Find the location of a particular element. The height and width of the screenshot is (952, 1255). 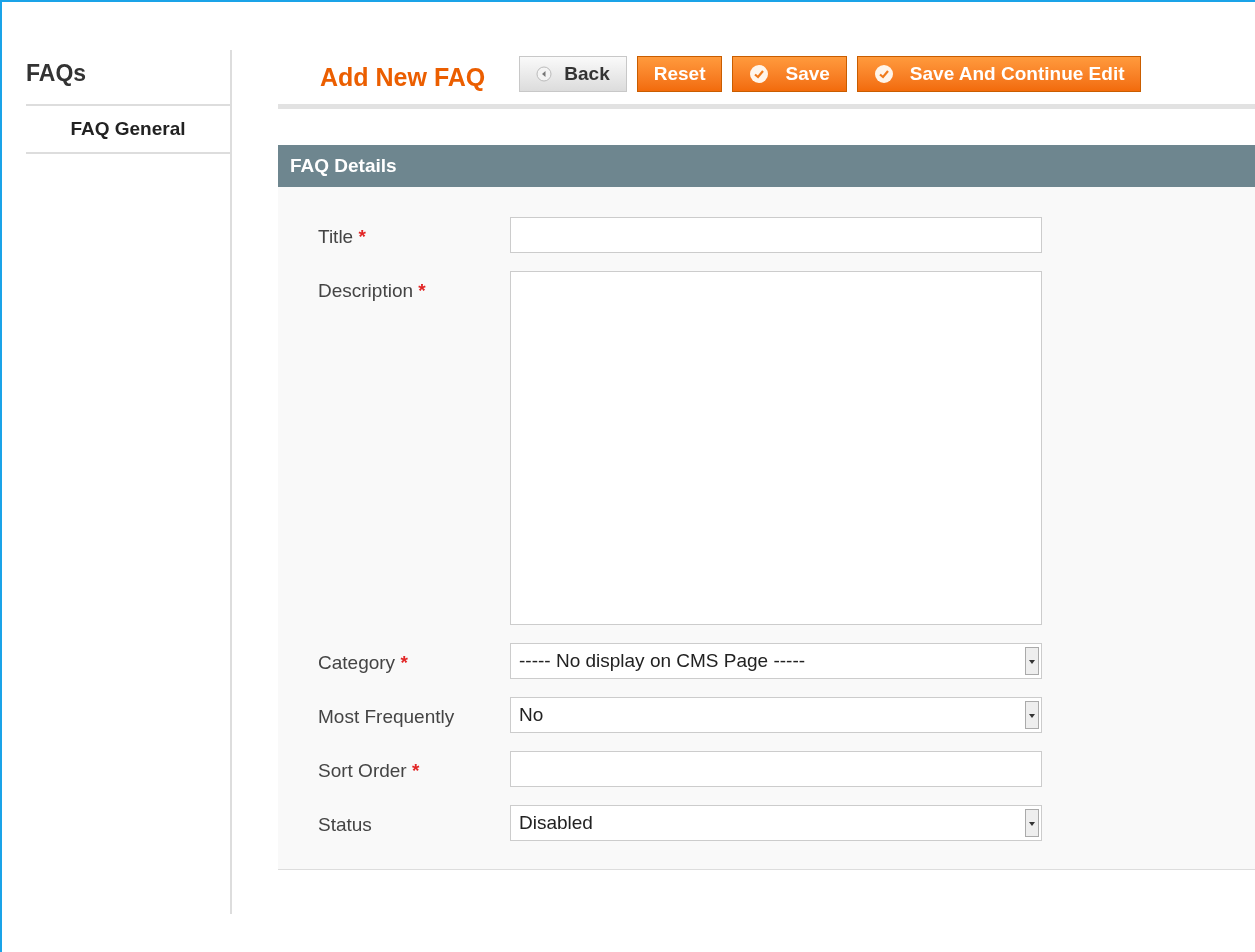

panel-header: FAQ Details is located at coordinates (766, 166).